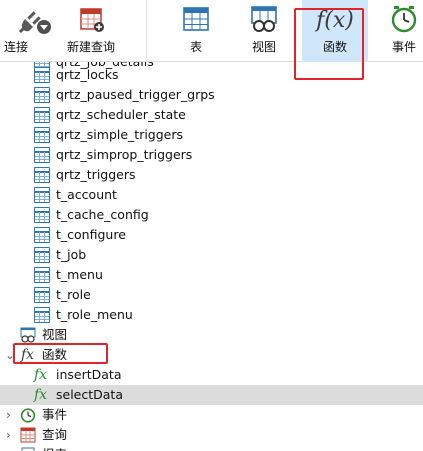 This screenshot has height=451, width=423. I want to click on new-query-icon, so click(91, 20).